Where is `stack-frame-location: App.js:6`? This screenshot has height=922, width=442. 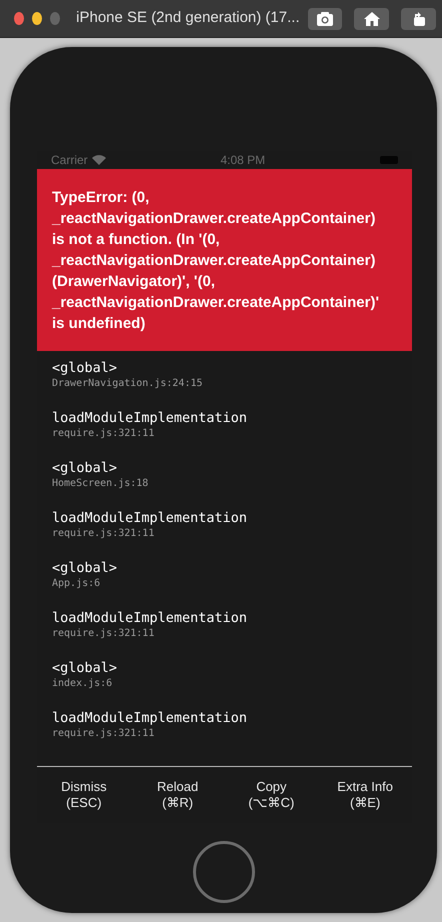 stack-frame-location: App.js:6 is located at coordinates (77, 584).